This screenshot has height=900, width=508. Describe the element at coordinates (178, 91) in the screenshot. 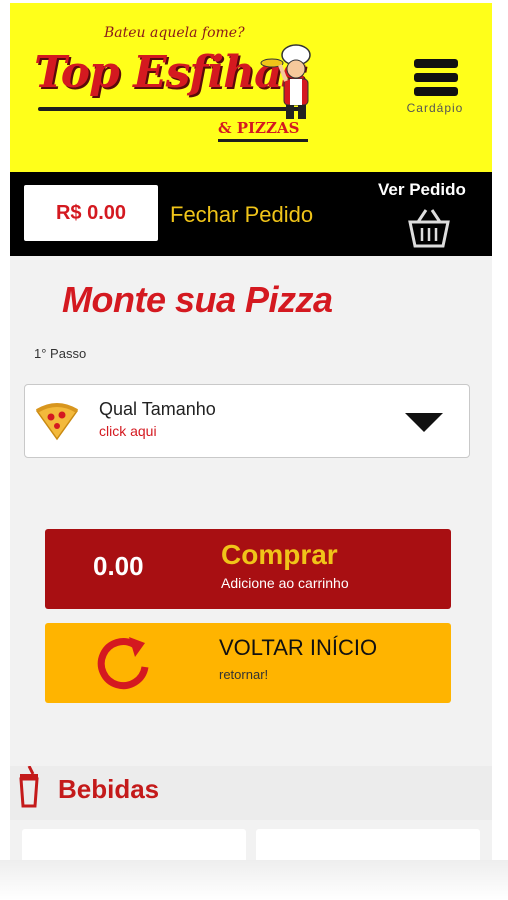

I see `brand-logo: Bateu aquela fome? Top Esfihas & PIZZAS` at that location.